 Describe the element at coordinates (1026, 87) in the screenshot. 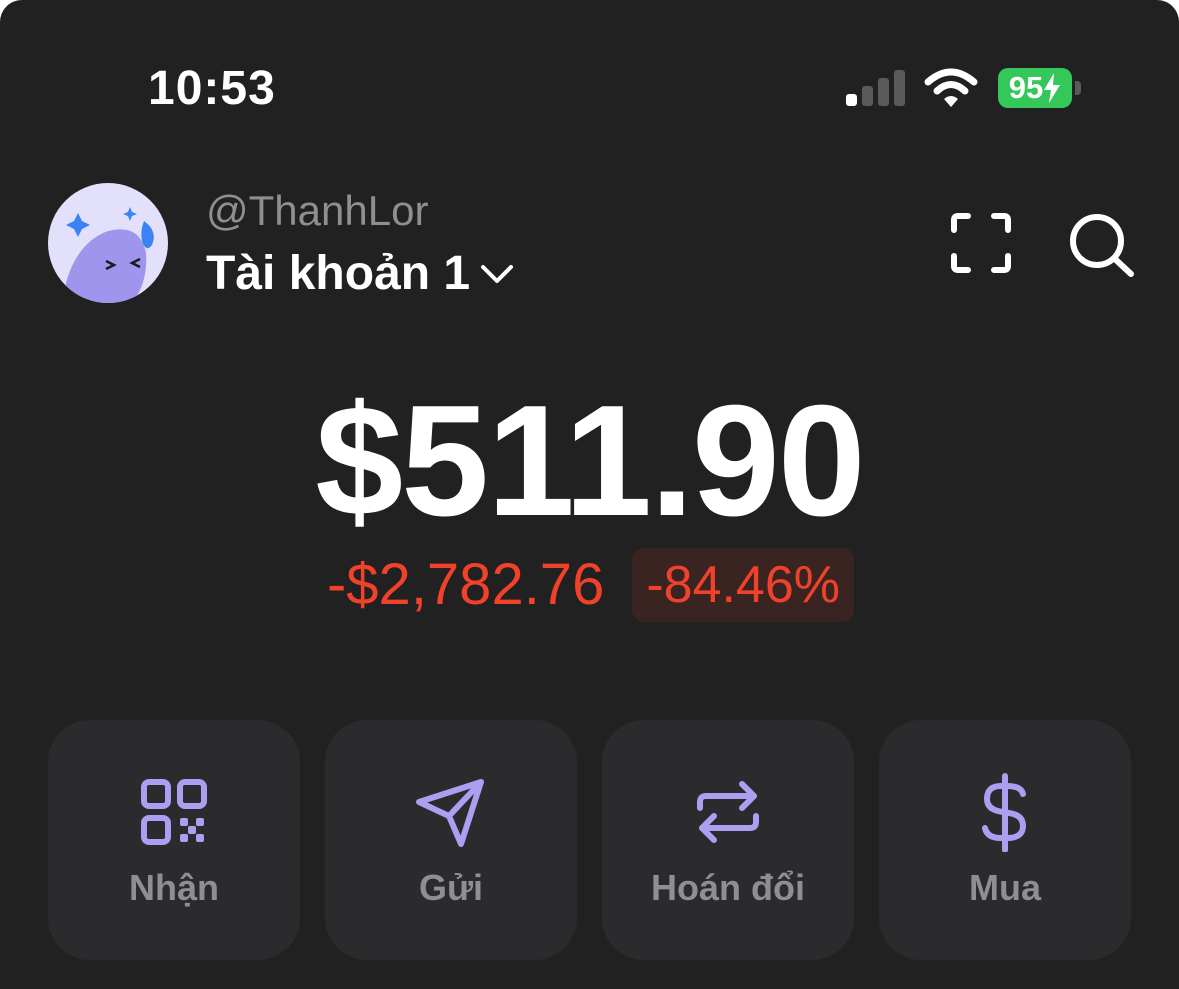

I see `battery-percent: 95` at that location.